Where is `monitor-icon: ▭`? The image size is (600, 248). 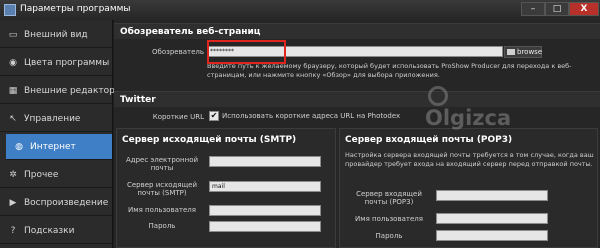
monitor-icon: ▭ is located at coordinates (13, 35).